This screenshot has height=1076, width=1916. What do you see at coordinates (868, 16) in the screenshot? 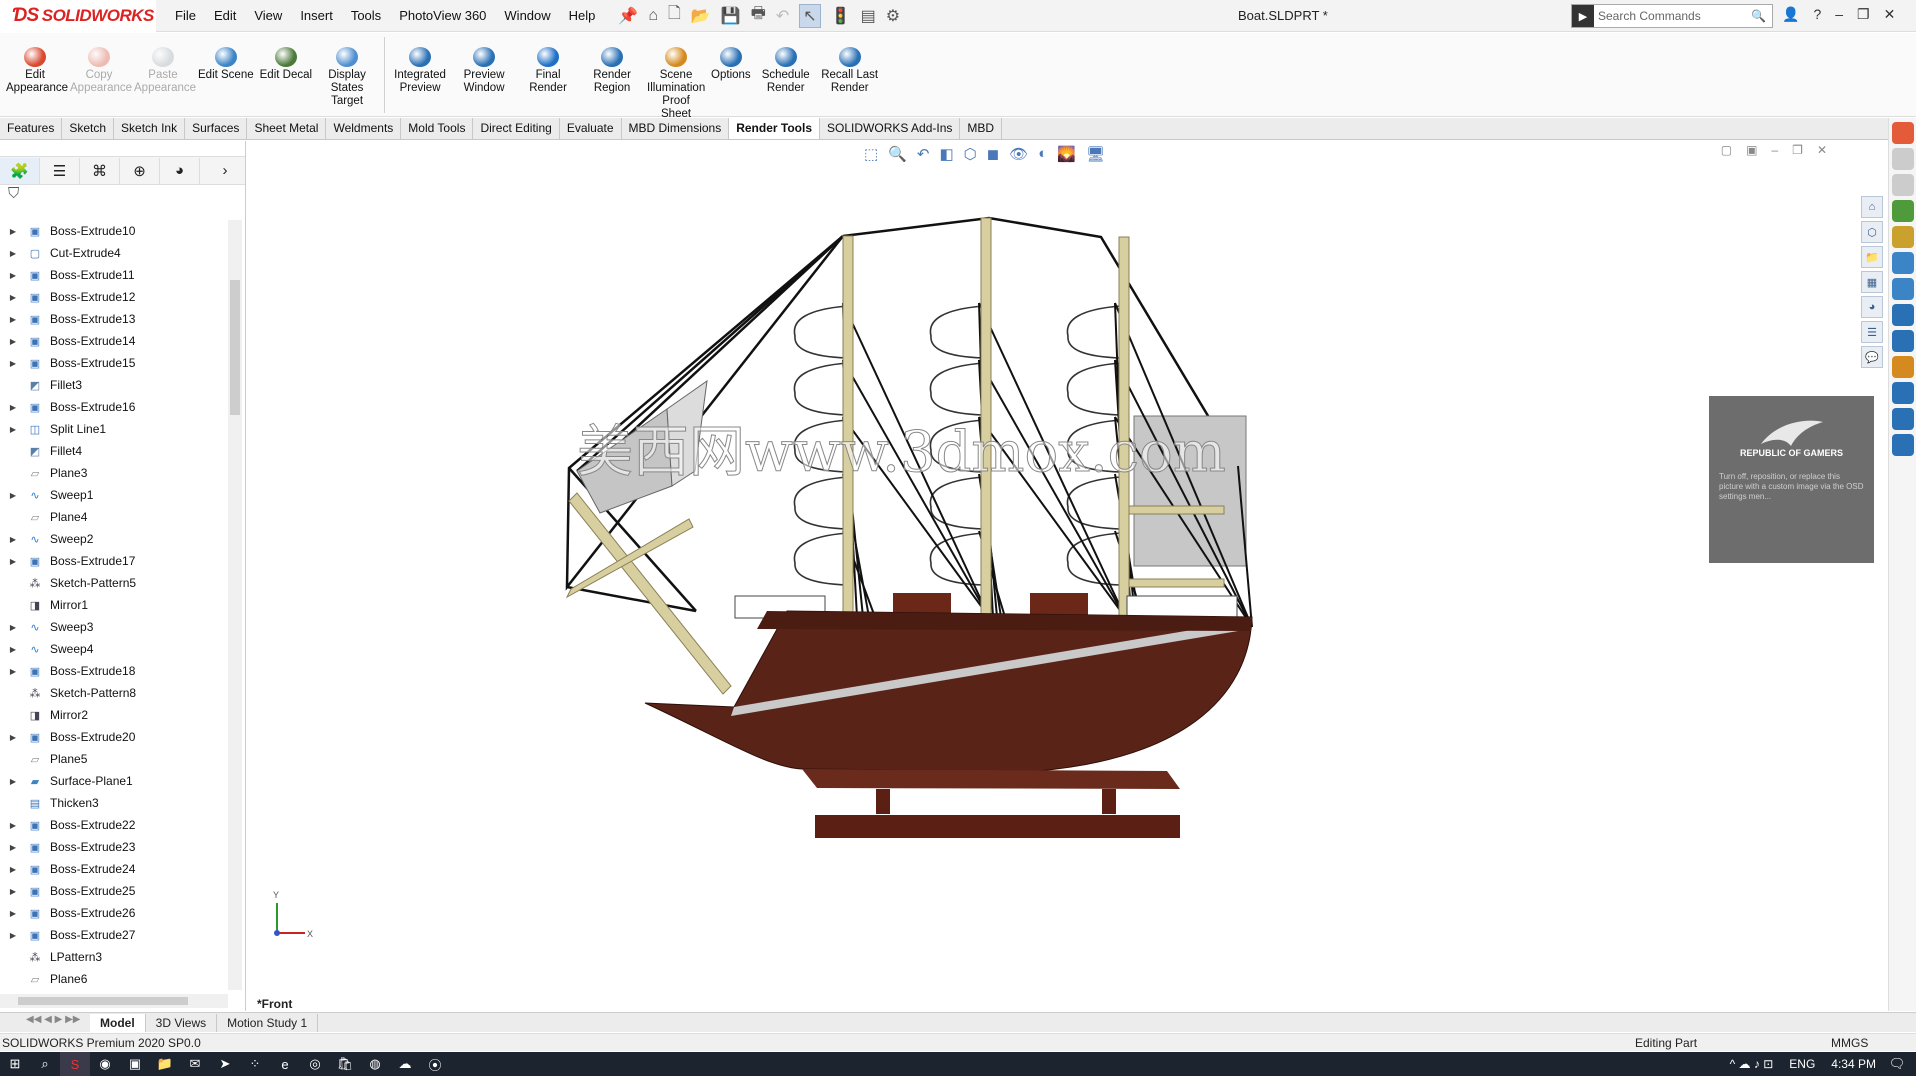
I see `file-properties-icon: ▤` at bounding box center [868, 16].